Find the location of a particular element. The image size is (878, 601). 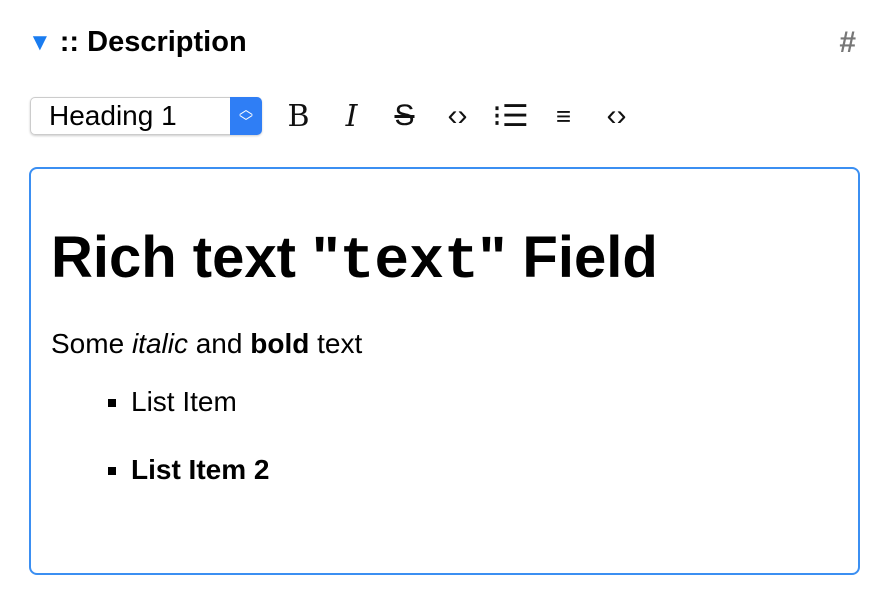

bold-icon: B is located at coordinates (298, 116).